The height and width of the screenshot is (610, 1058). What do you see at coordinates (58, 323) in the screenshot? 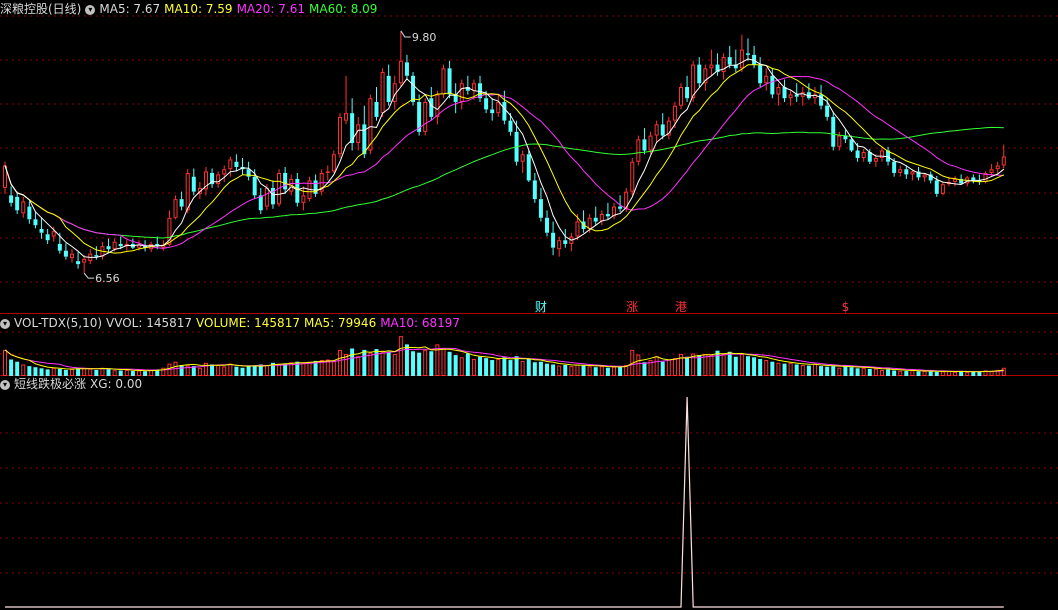
I see `volume-title: VOL-TDX(5,10)` at bounding box center [58, 323].